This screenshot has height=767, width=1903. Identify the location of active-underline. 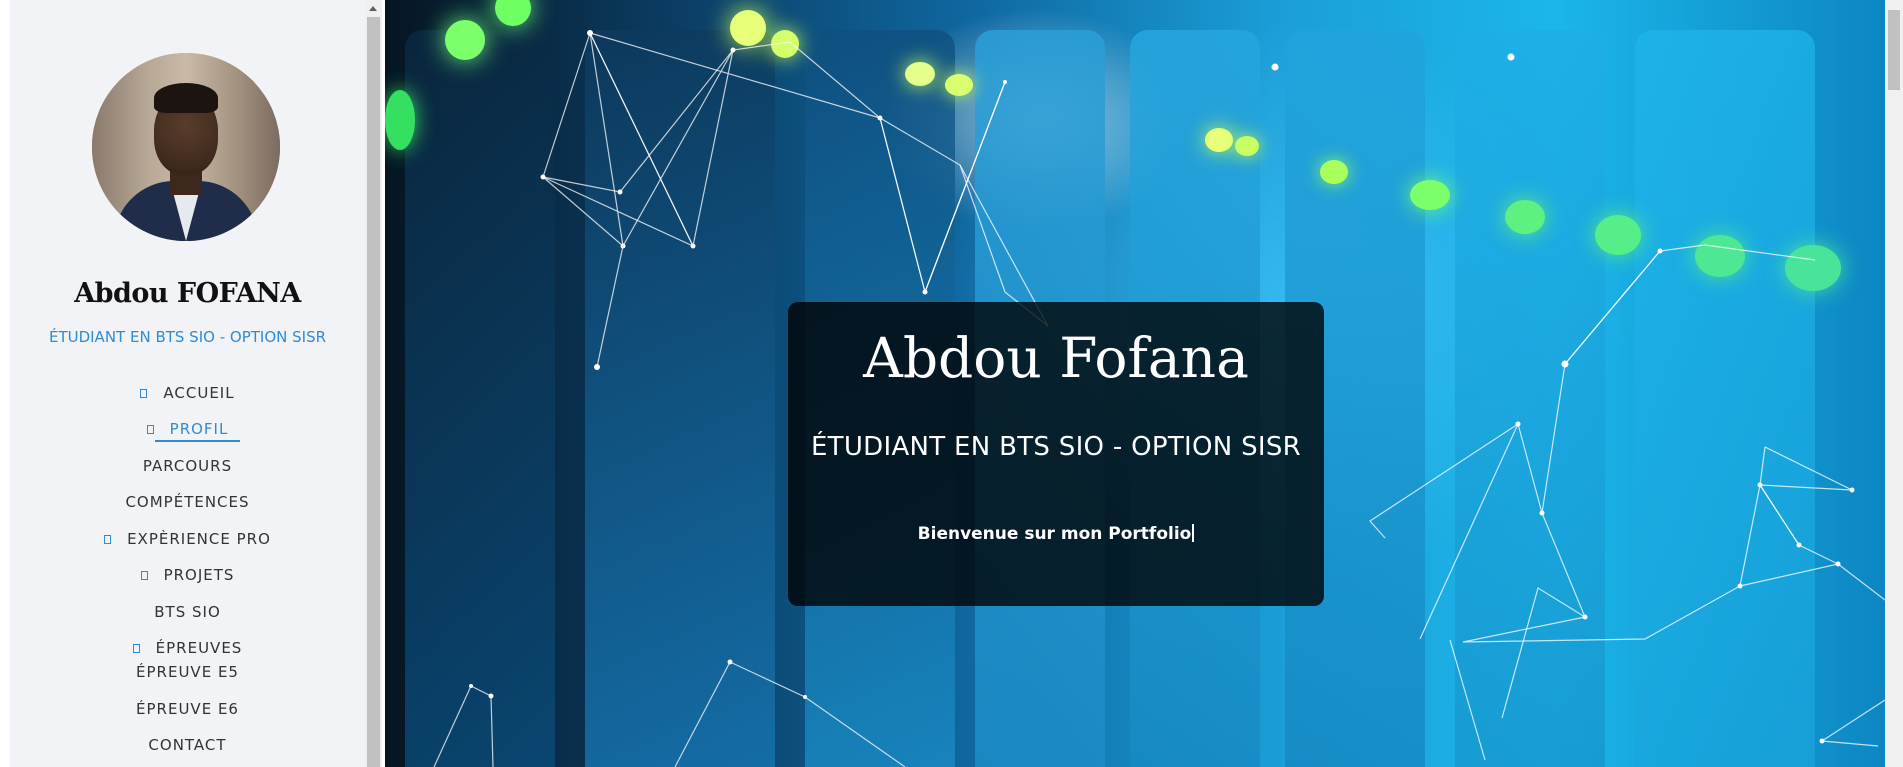
(197, 441).